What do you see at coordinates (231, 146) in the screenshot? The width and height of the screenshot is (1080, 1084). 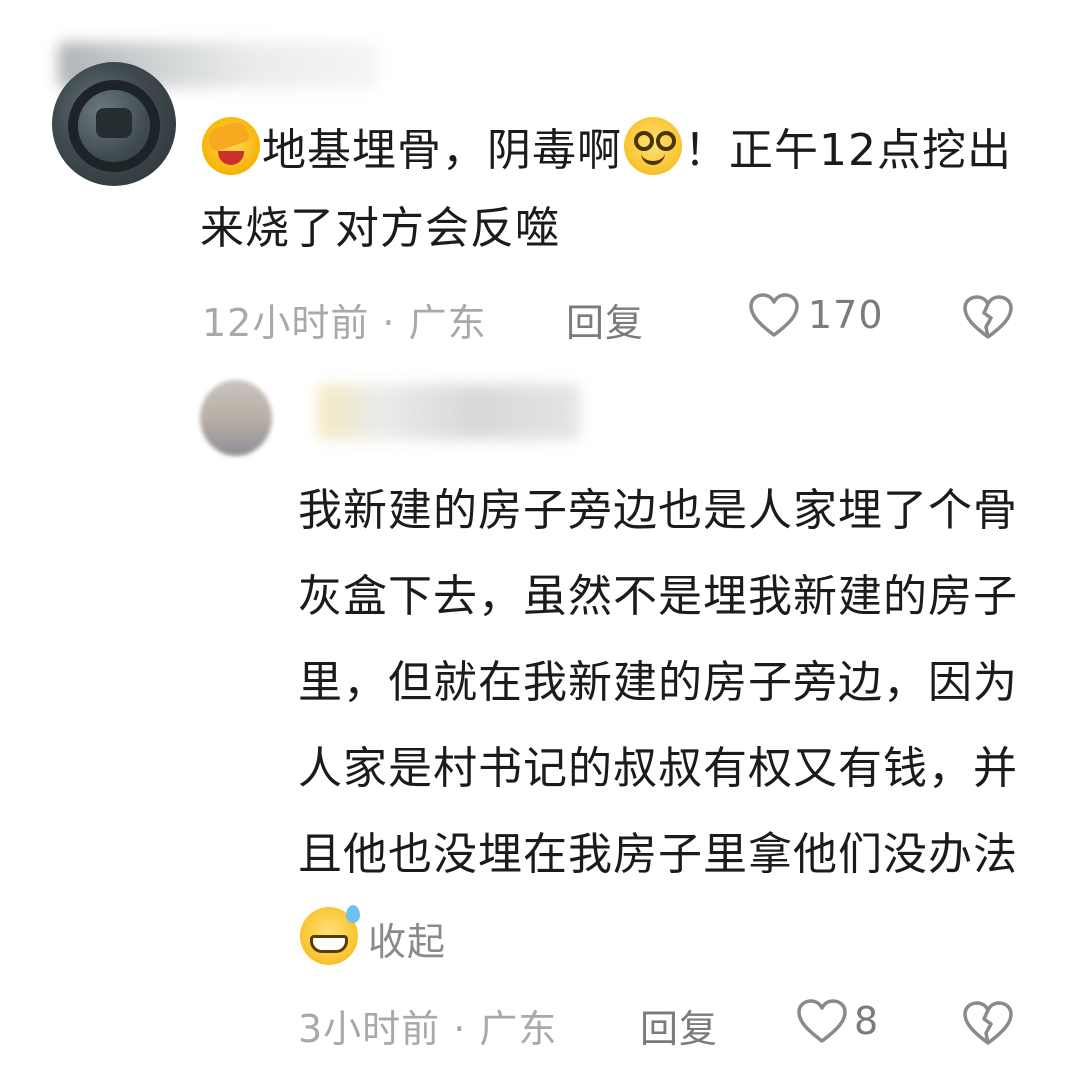 I see `facepalm-emoji-icon` at bounding box center [231, 146].